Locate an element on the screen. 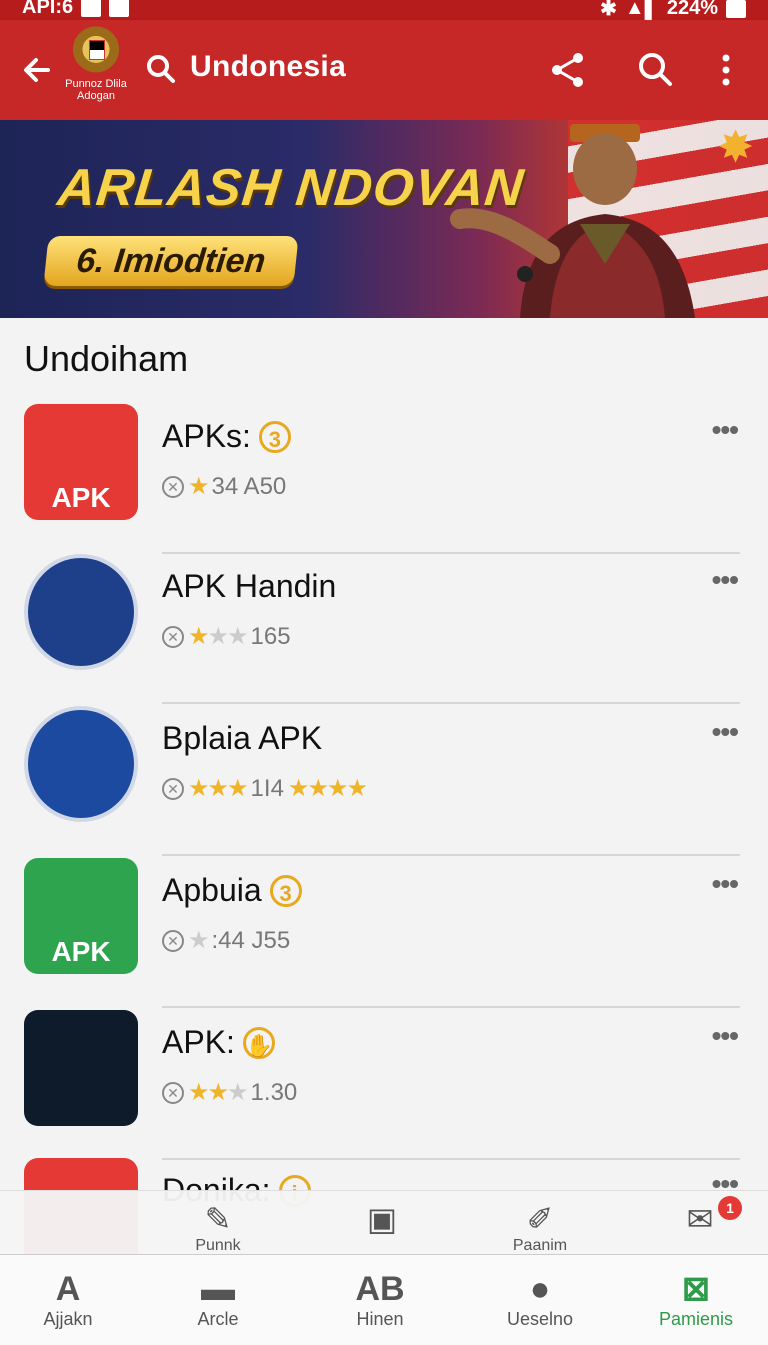  nav-item-2-label: Arcle is located at coordinates (218, 1319).